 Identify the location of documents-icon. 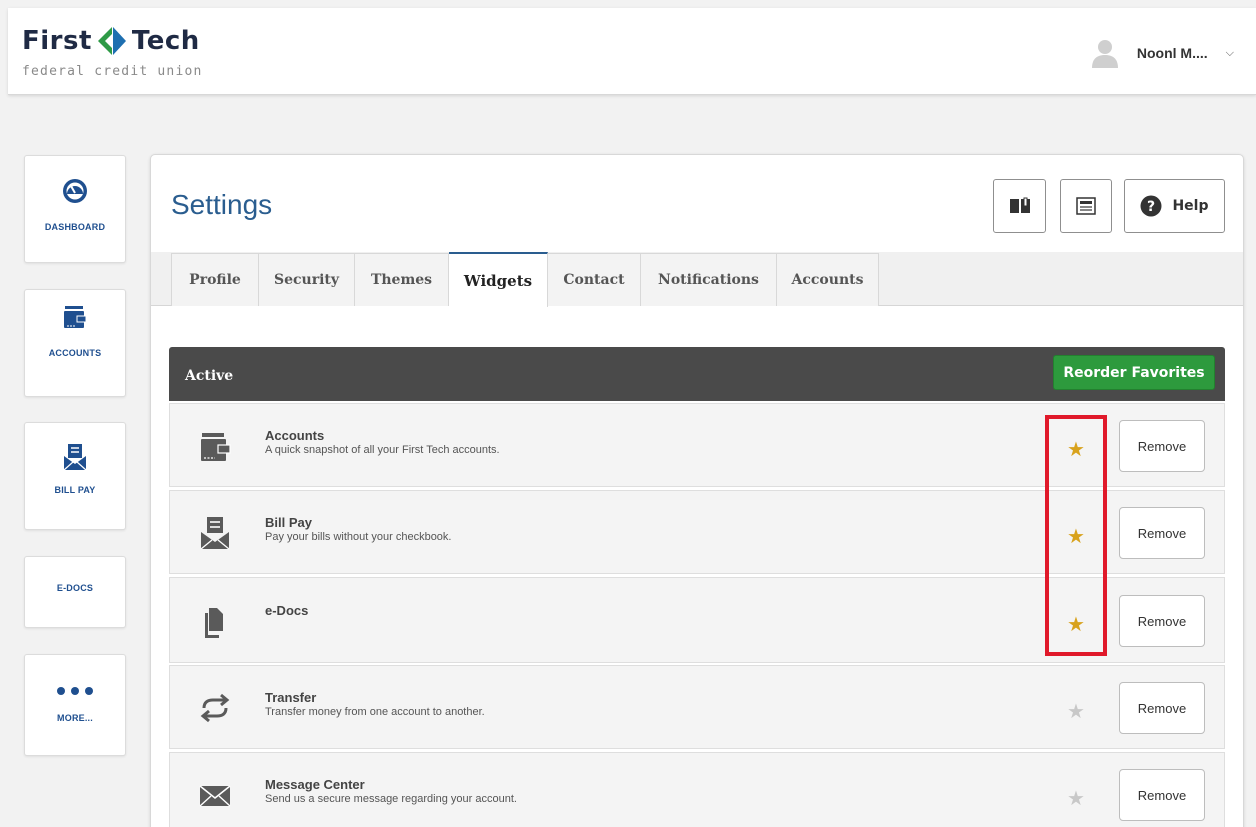
(214, 623).